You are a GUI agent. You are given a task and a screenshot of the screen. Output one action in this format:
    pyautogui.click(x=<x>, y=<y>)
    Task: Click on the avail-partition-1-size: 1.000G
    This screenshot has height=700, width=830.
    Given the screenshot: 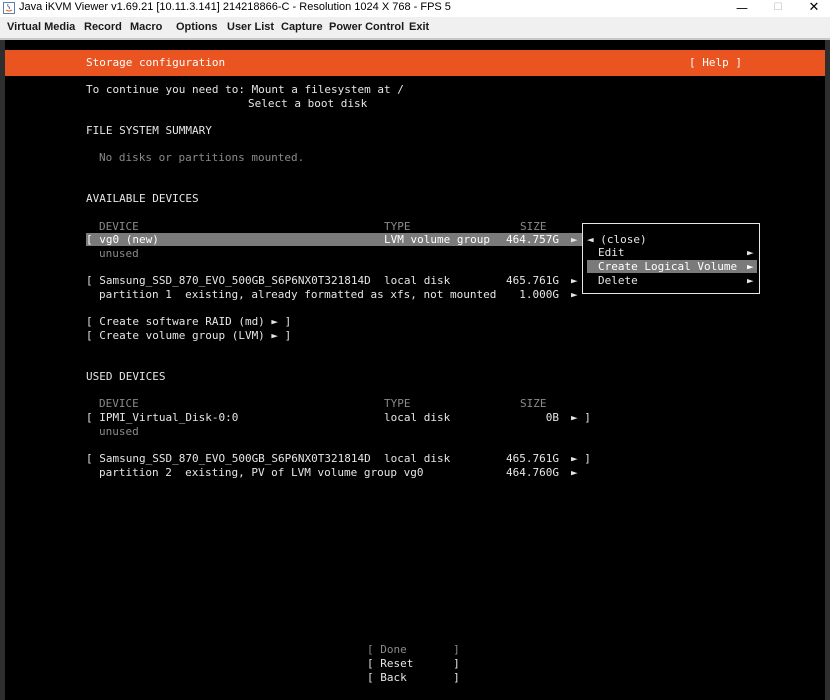 What is the action you would take?
    pyautogui.click(x=539, y=294)
    